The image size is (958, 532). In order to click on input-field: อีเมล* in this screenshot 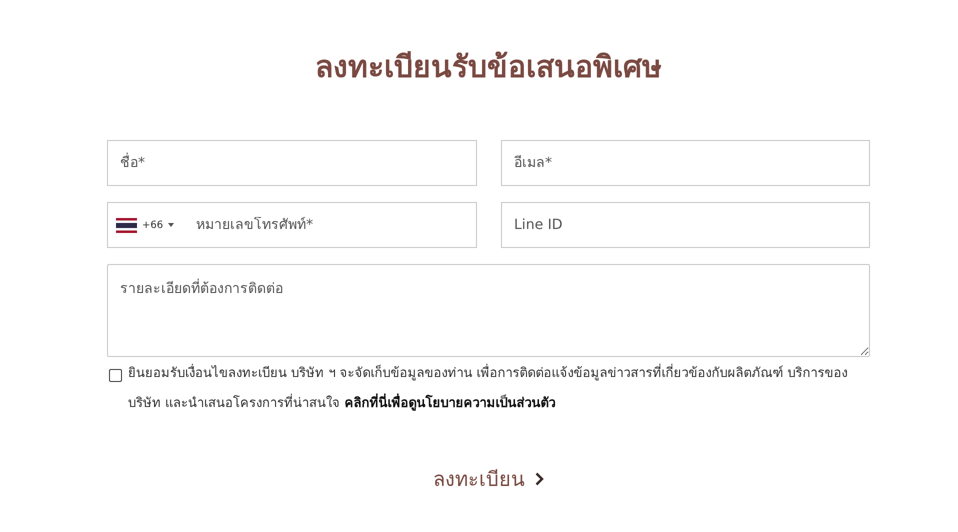, I will do `click(685, 163)`.